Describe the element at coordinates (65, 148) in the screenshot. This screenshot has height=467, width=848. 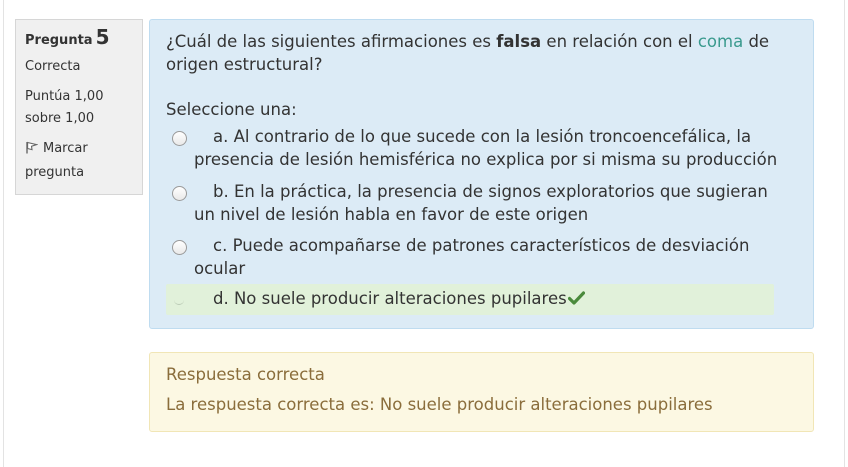
I see `flag-label-1: Marcar` at that location.